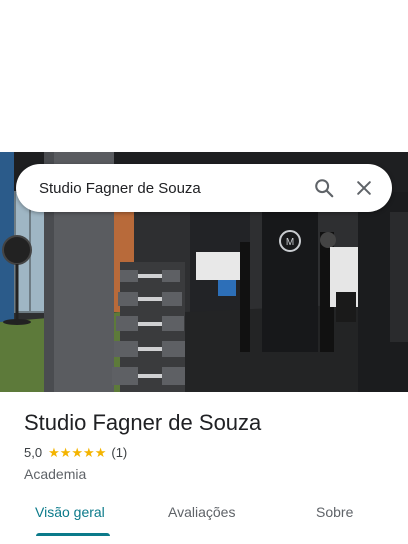 This screenshot has height=544, width=408. I want to click on active-tab-indicator, so click(73, 534).